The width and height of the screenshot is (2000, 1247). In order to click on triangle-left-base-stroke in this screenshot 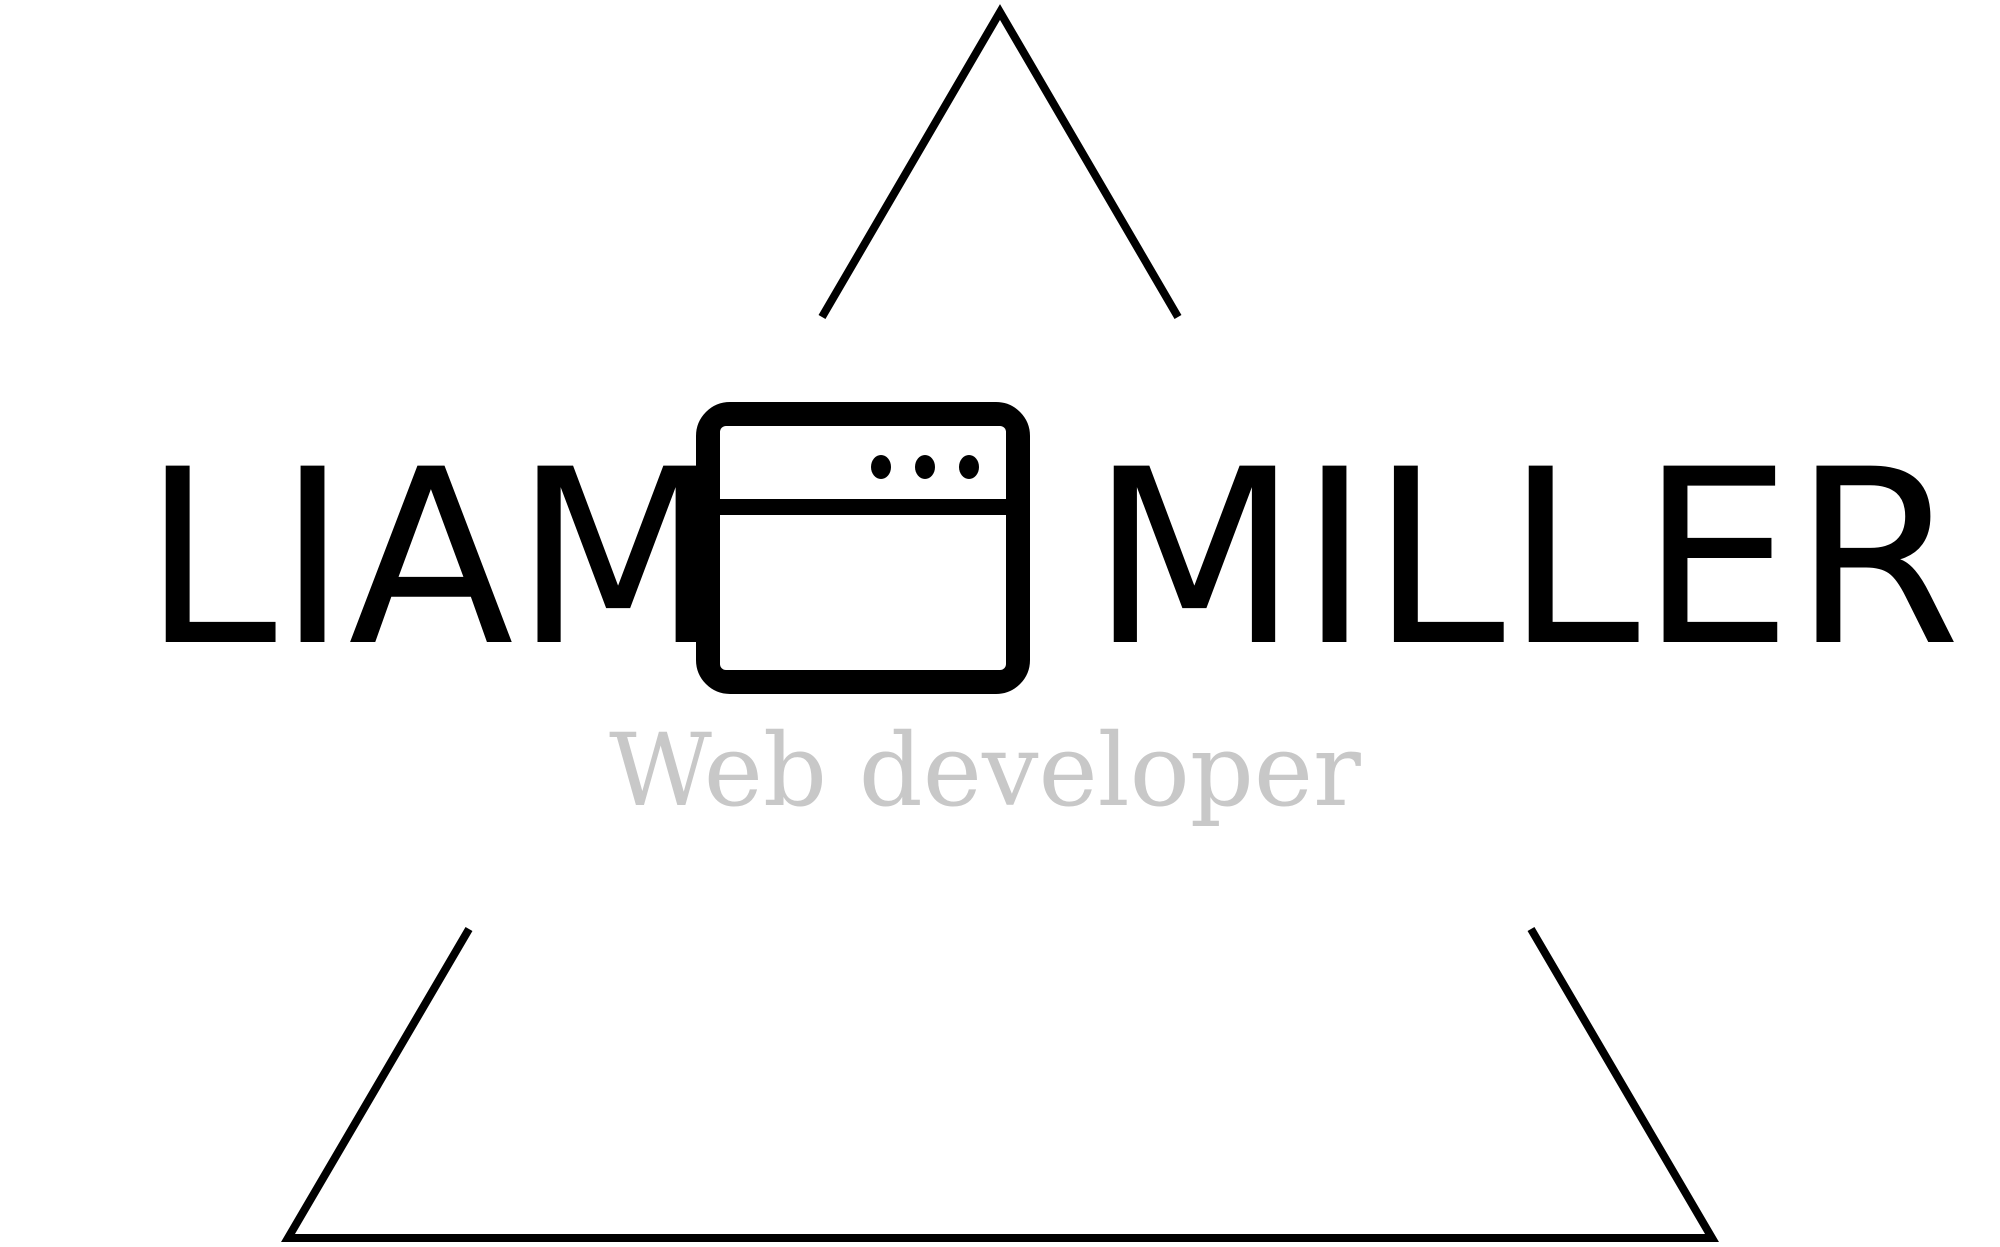, I will do `click(640, 1084)`.